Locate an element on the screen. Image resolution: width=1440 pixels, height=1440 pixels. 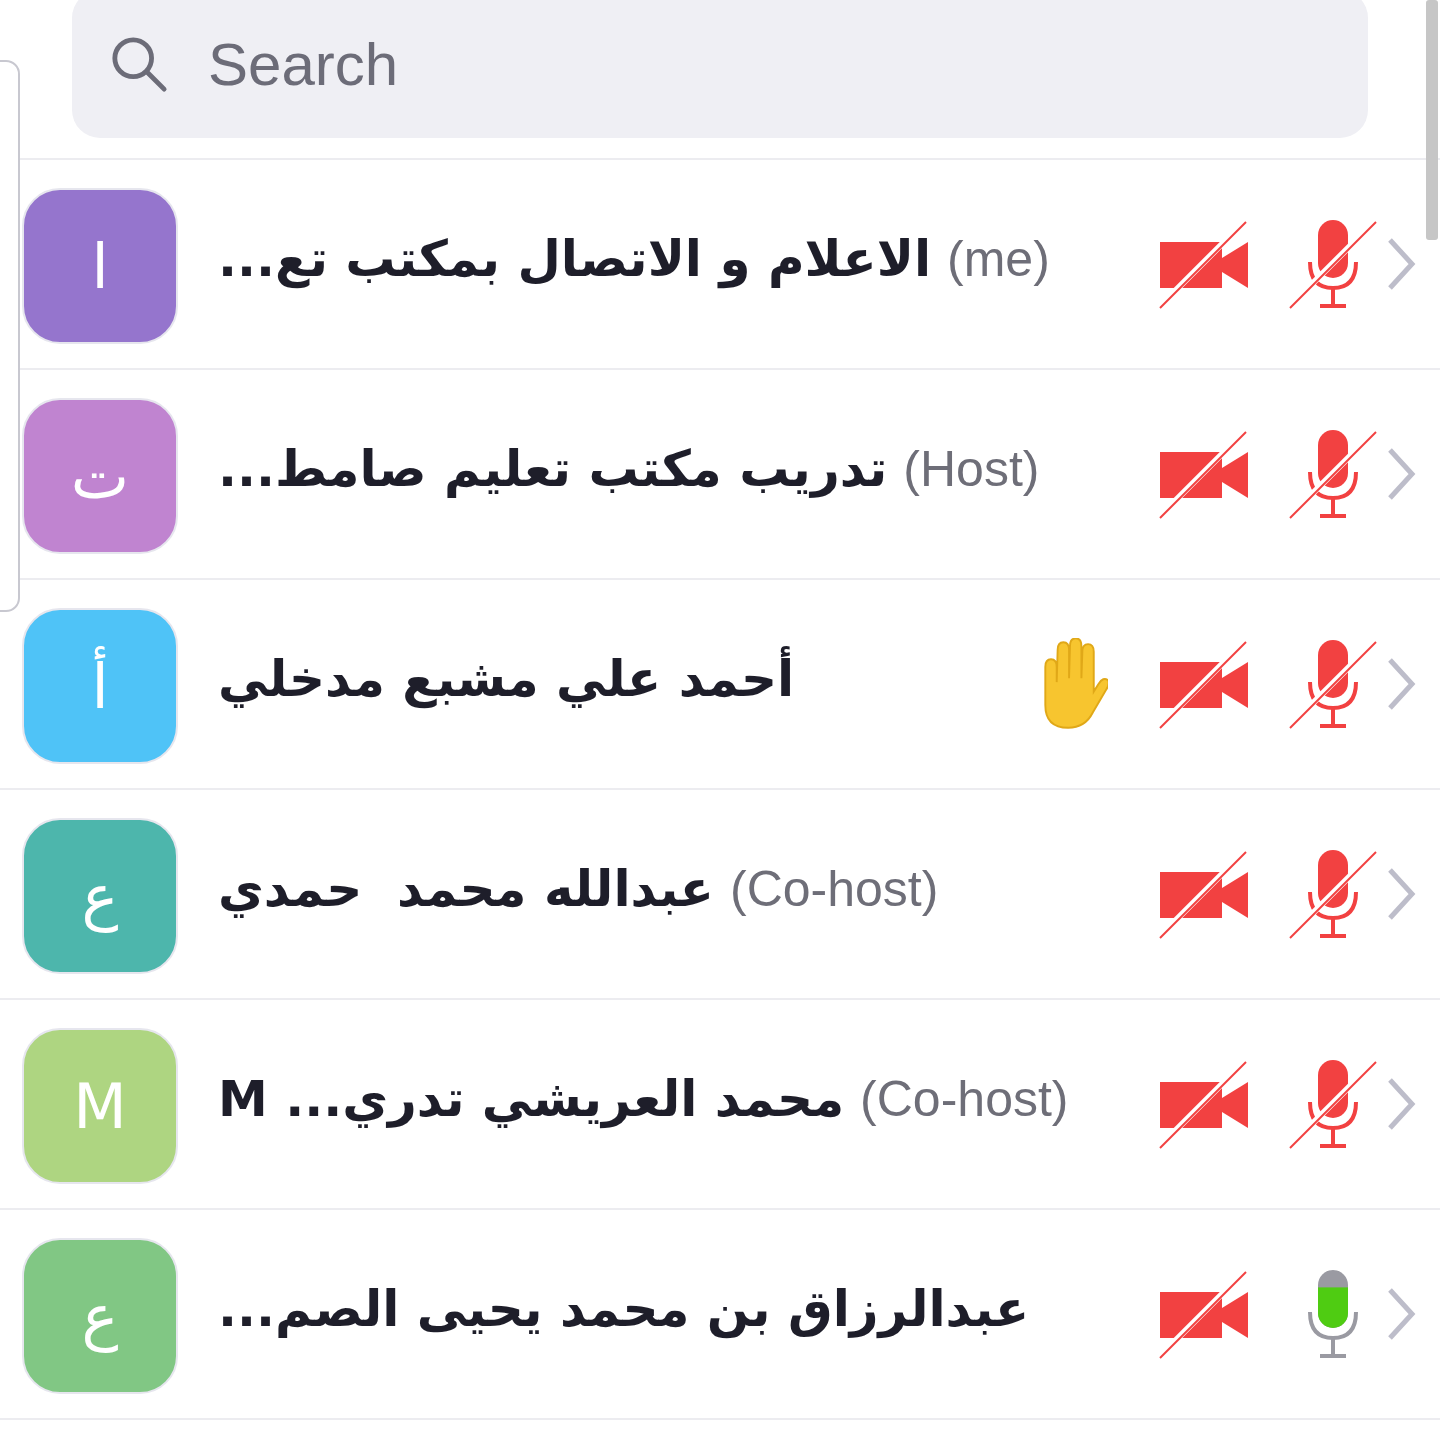
participant-name: محمد العريشي تدري... M is located at coordinates (531, 1099).